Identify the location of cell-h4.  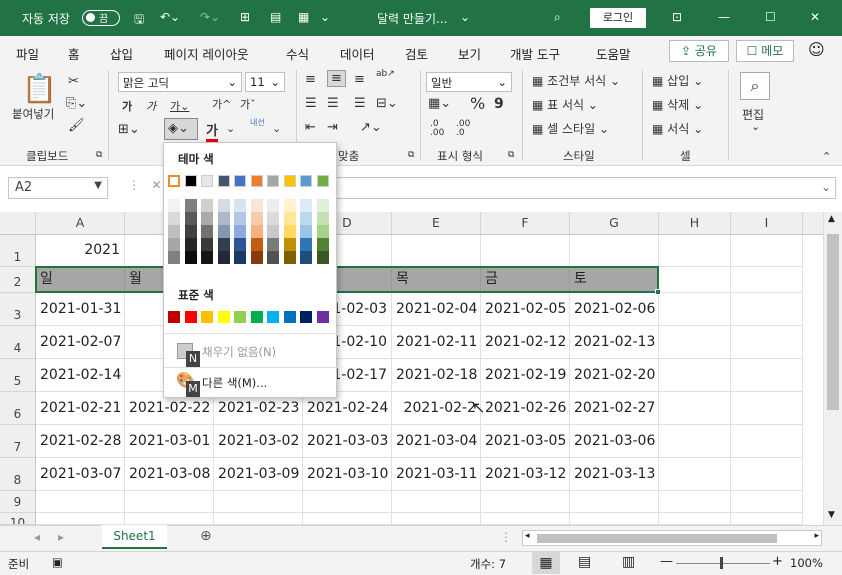
(695, 342).